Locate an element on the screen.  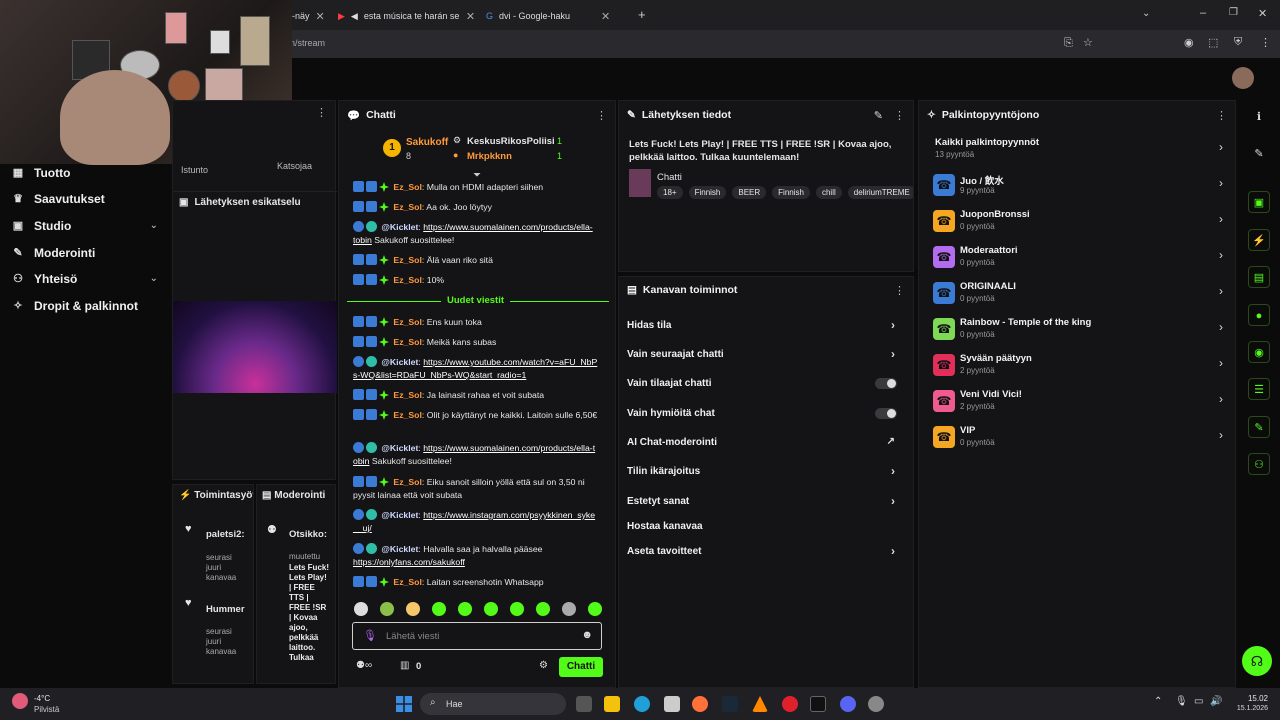
file-explorer-icon is located at coordinates (612, 704).